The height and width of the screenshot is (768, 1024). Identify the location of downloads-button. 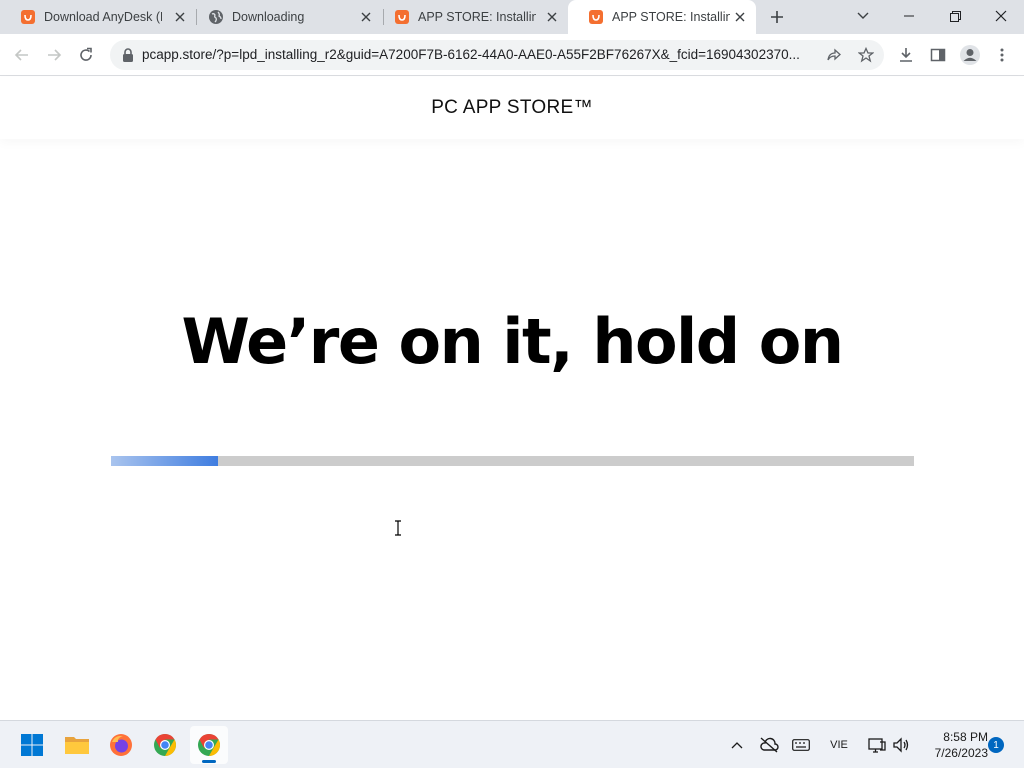
(906, 55).